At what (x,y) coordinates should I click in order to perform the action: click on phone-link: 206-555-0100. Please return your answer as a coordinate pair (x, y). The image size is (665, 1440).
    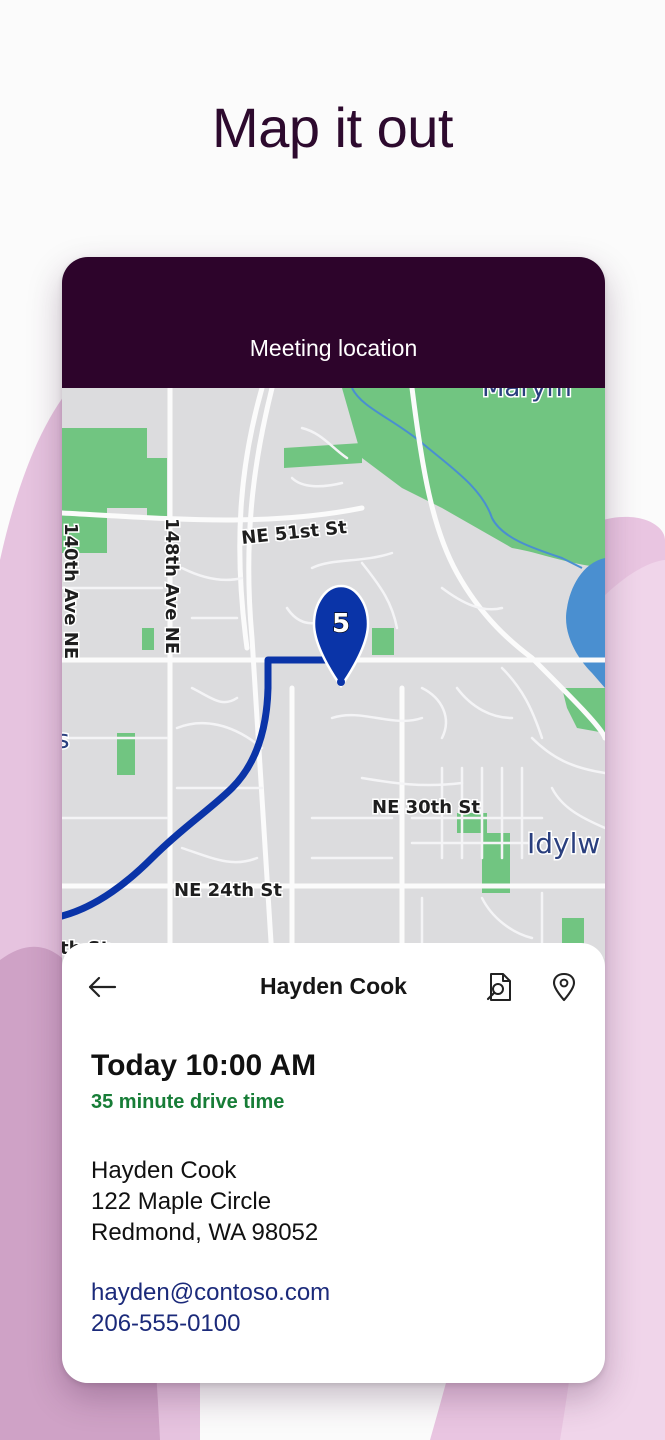
    Looking at the image, I should click on (165, 1324).